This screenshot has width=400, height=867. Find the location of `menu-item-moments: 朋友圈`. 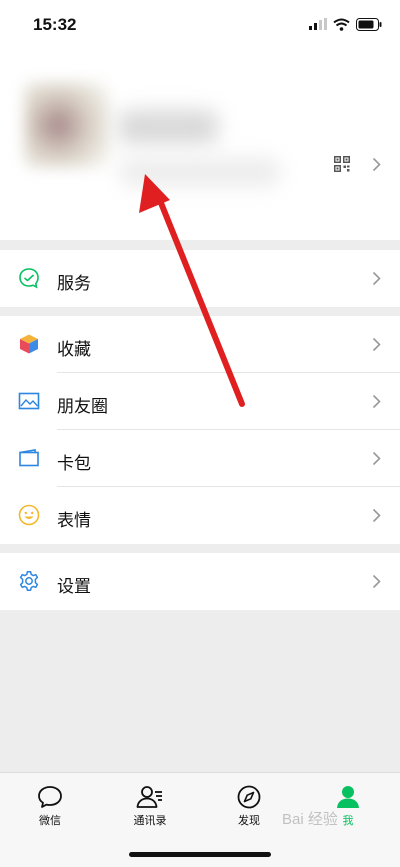

menu-item-moments: 朋友圈 is located at coordinates (200, 401).